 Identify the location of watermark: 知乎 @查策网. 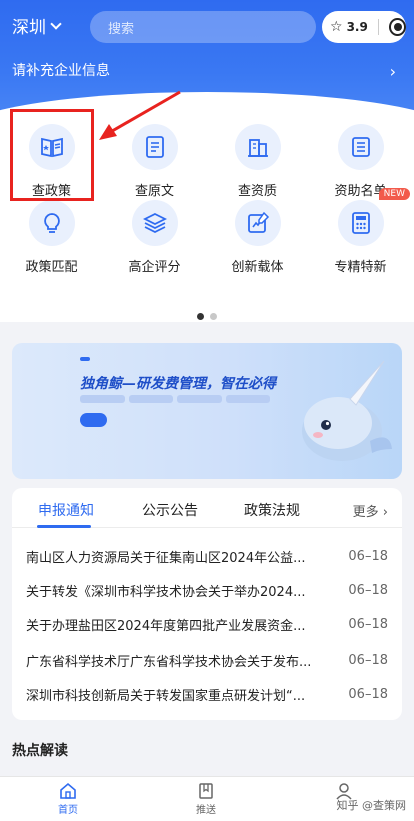
(371, 805).